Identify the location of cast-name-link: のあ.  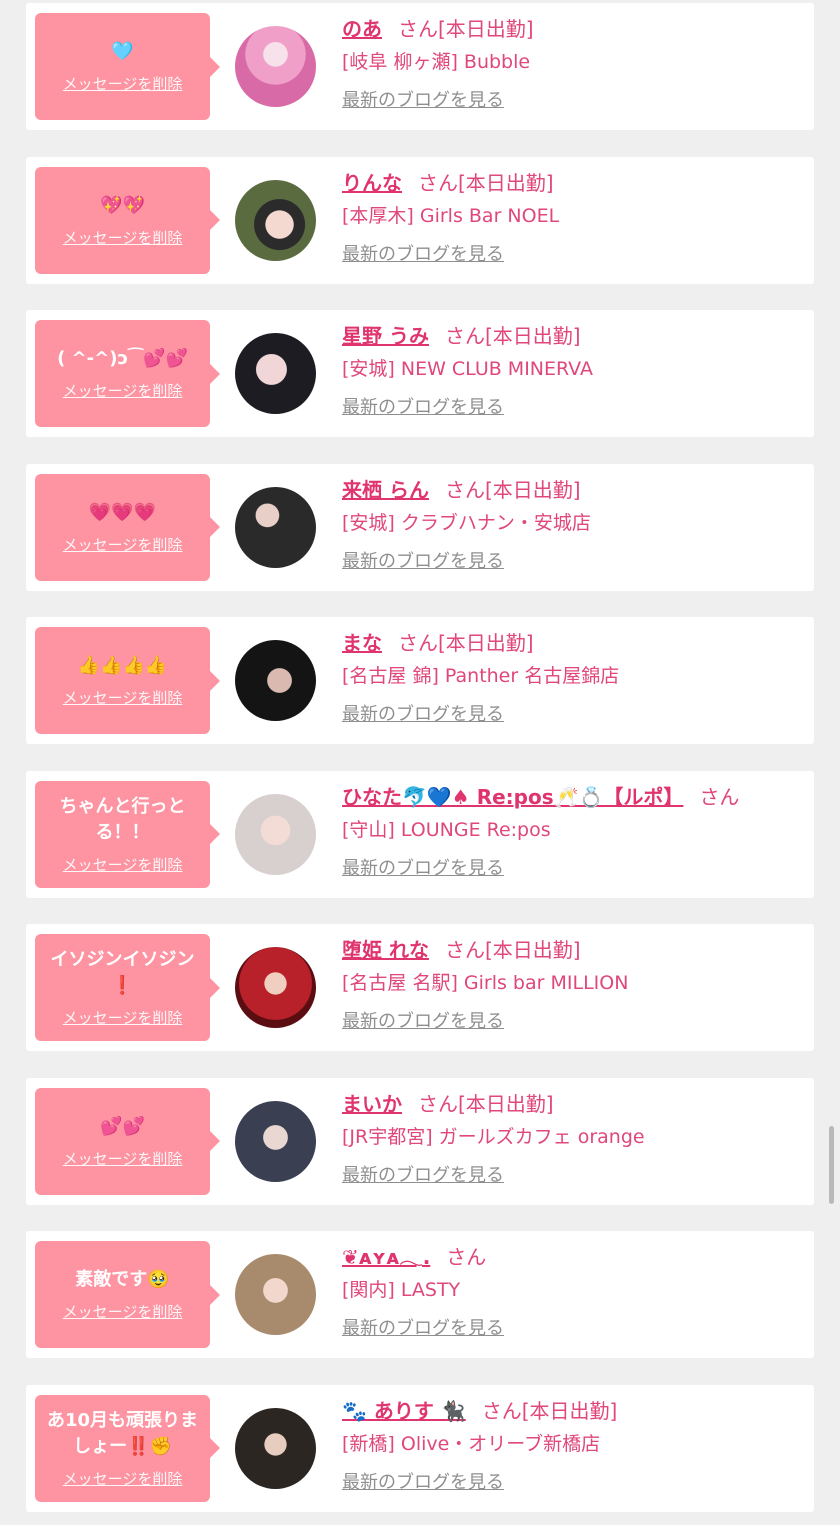
(362, 29).